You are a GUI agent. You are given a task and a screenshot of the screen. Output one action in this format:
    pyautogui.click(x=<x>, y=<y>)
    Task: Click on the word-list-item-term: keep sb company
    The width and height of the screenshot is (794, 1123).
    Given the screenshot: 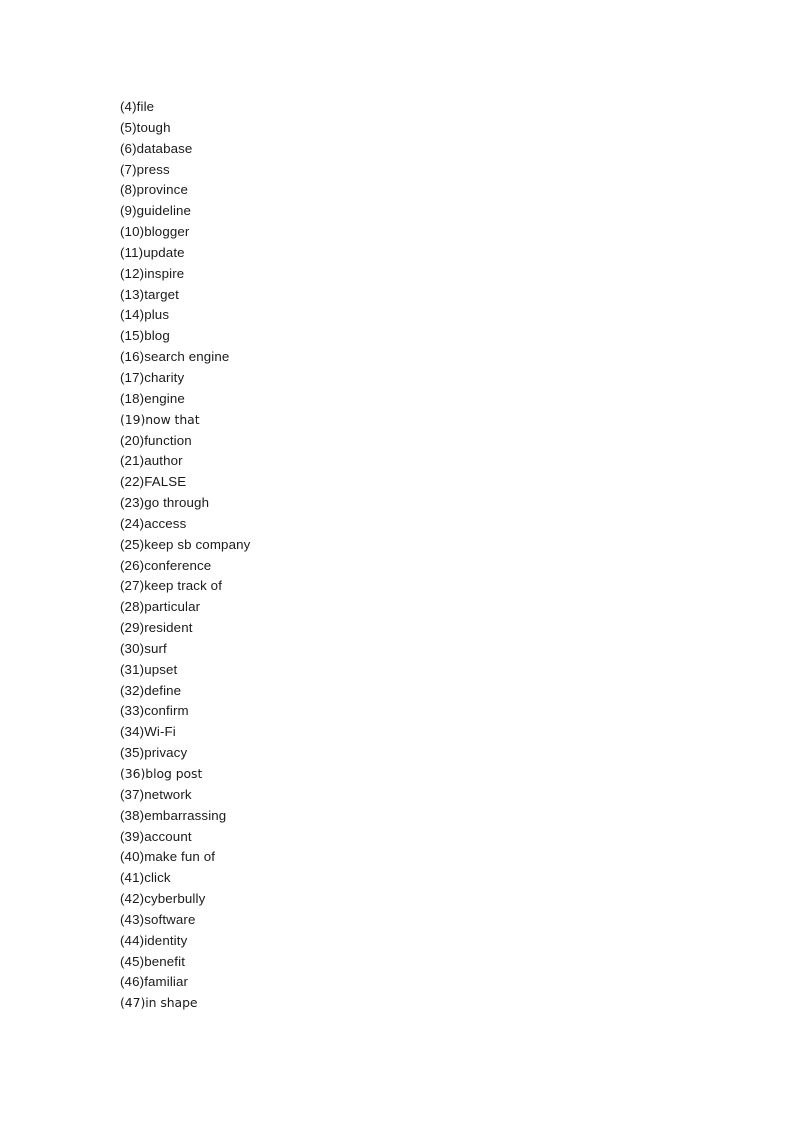 What is the action you would take?
    pyautogui.click(x=197, y=544)
    